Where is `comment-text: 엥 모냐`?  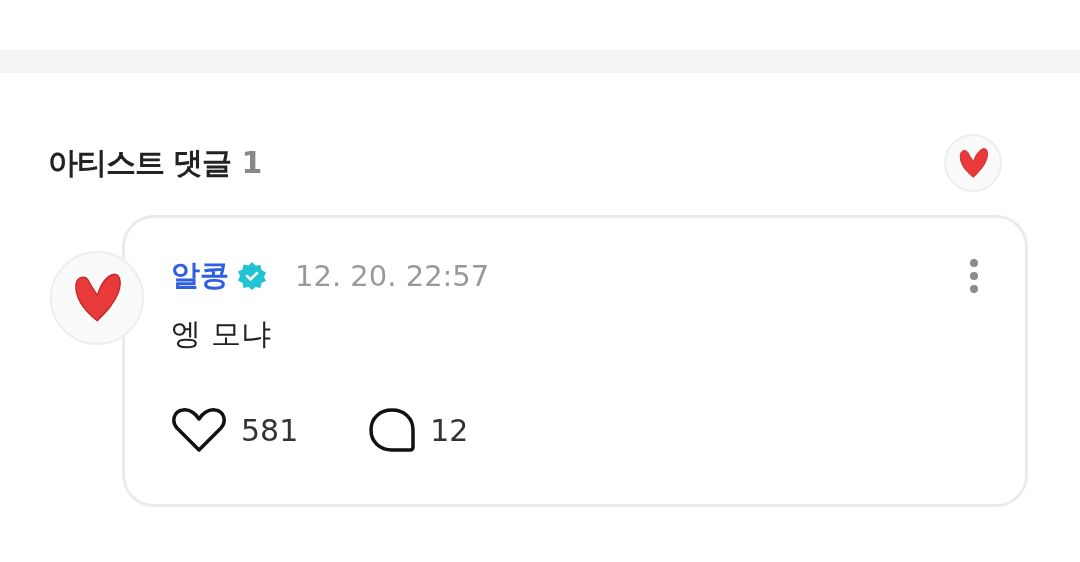 comment-text: 엥 모냐 is located at coordinates (221, 334).